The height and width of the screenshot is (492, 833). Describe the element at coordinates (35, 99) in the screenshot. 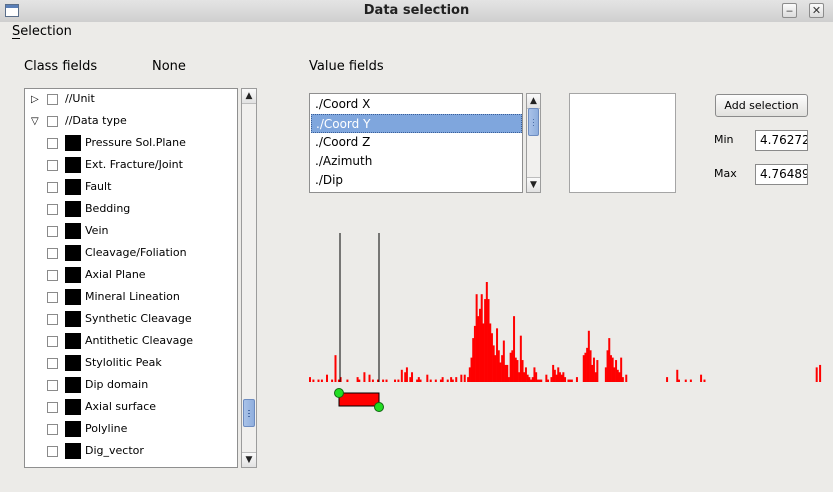

I see `expander-collapsed-icon: ▷` at that location.